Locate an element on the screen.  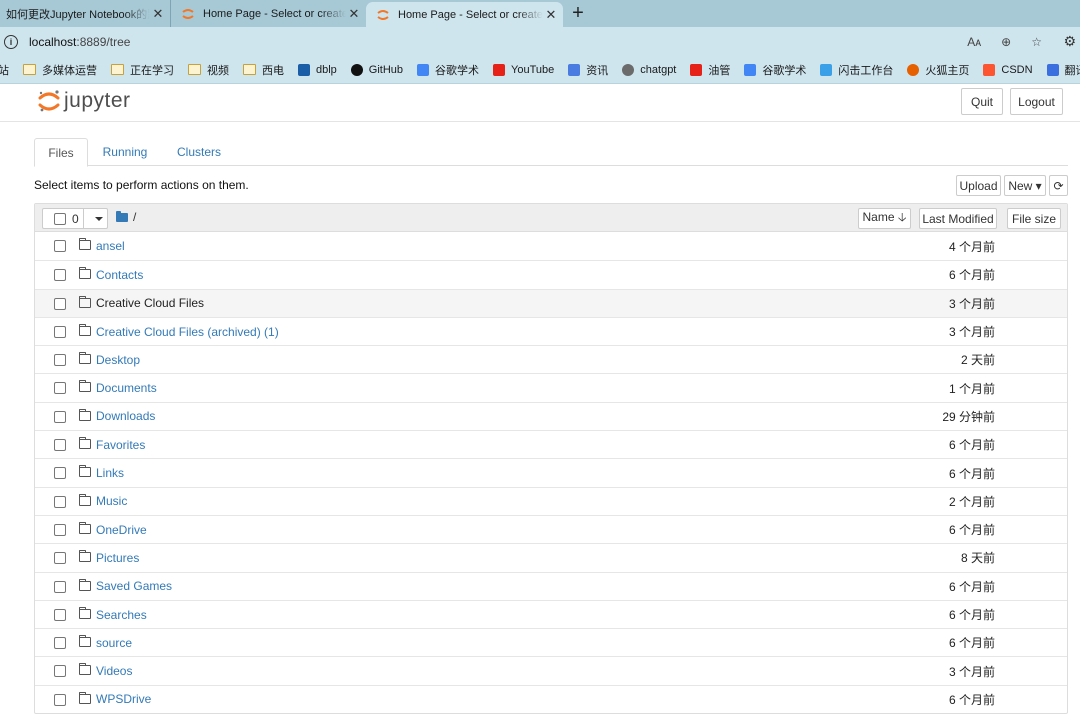
tab-running: Running is located at coordinates (125, 152).